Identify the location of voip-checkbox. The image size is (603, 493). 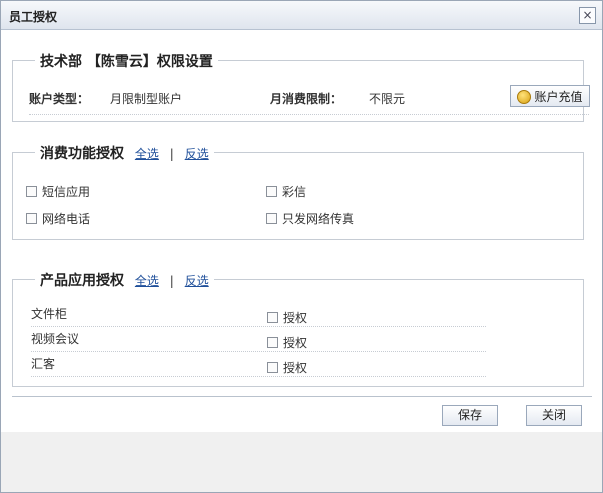
(31, 218).